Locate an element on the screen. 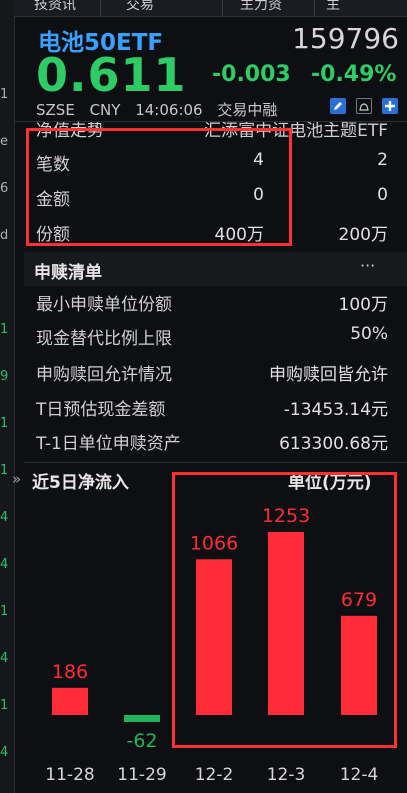  tab-trade: 交易 is located at coordinates (140, 6).